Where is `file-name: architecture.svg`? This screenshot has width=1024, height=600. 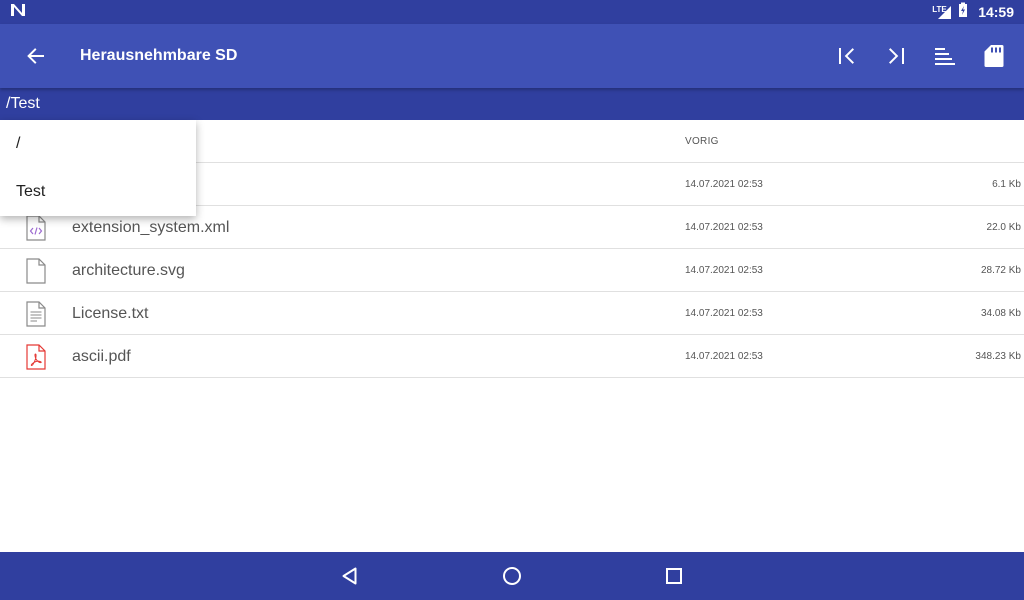 file-name: architecture.svg is located at coordinates (128, 270).